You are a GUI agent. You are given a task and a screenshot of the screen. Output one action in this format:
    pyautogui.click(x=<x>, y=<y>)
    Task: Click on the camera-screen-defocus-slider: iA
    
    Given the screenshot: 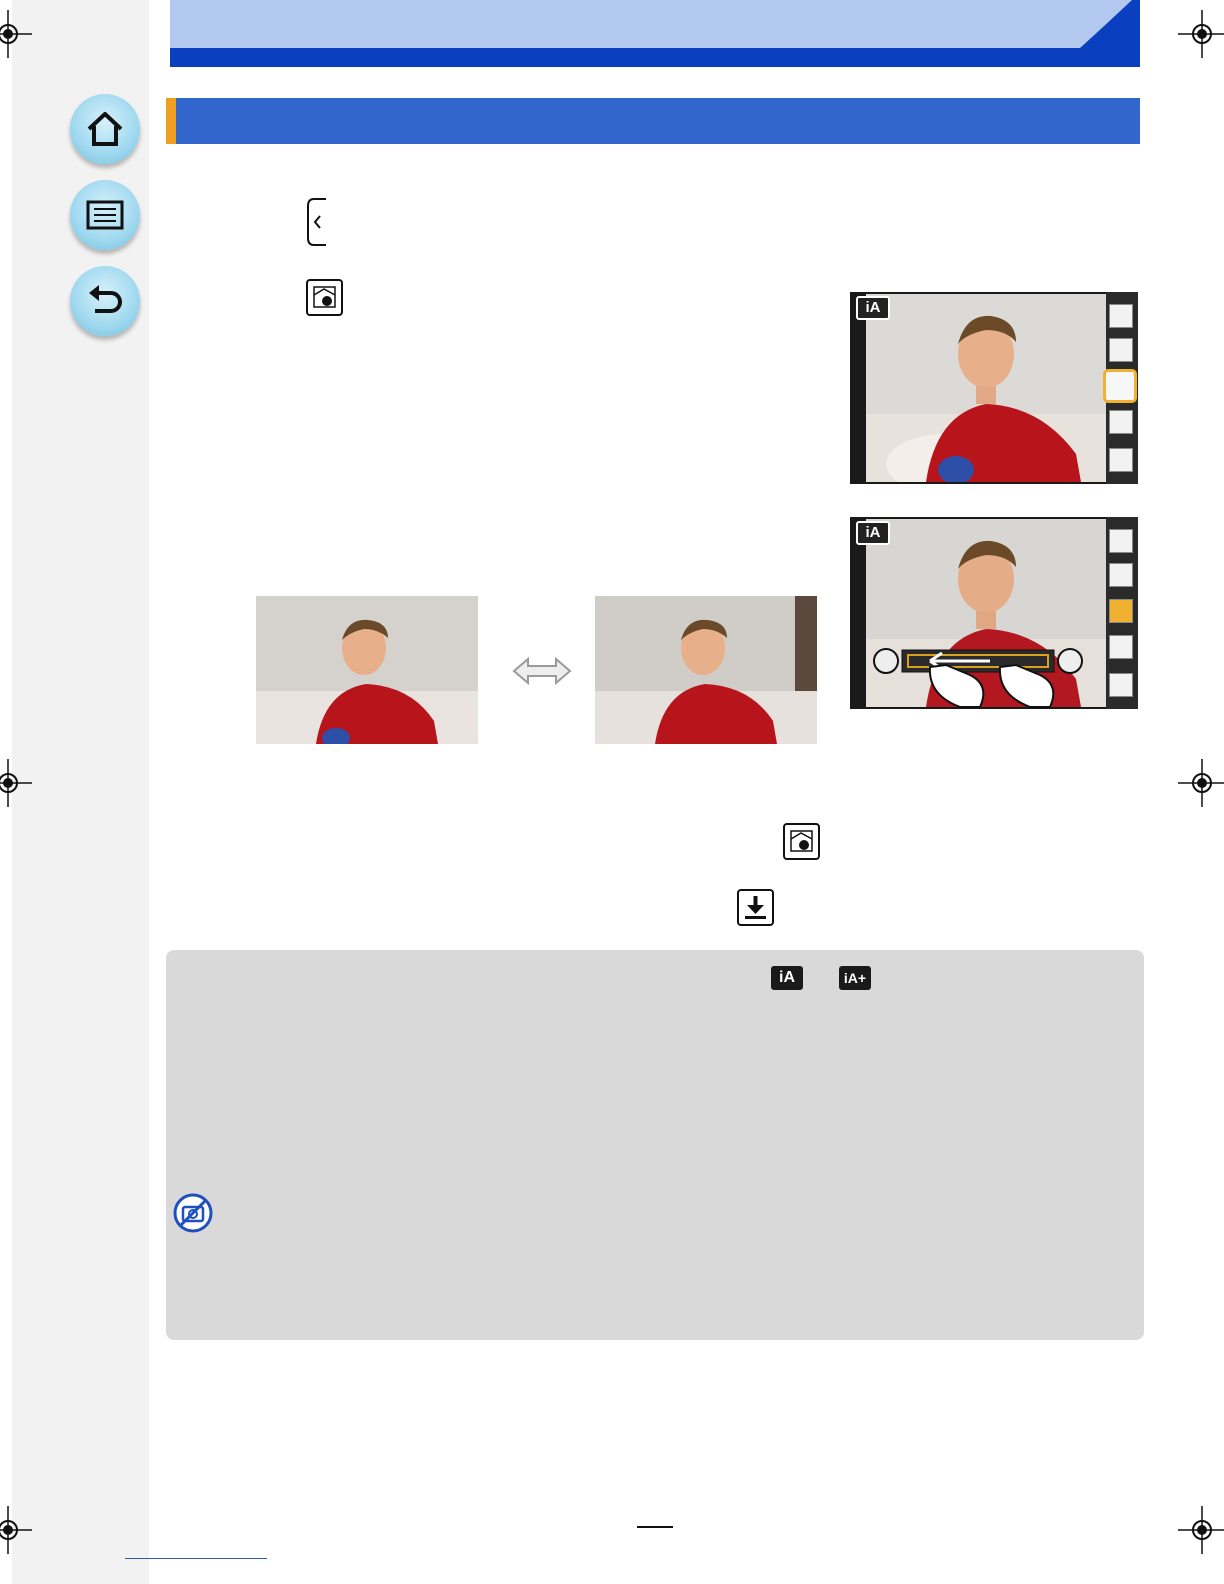 What is the action you would take?
    pyautogui.click(x=994, y=613)
    